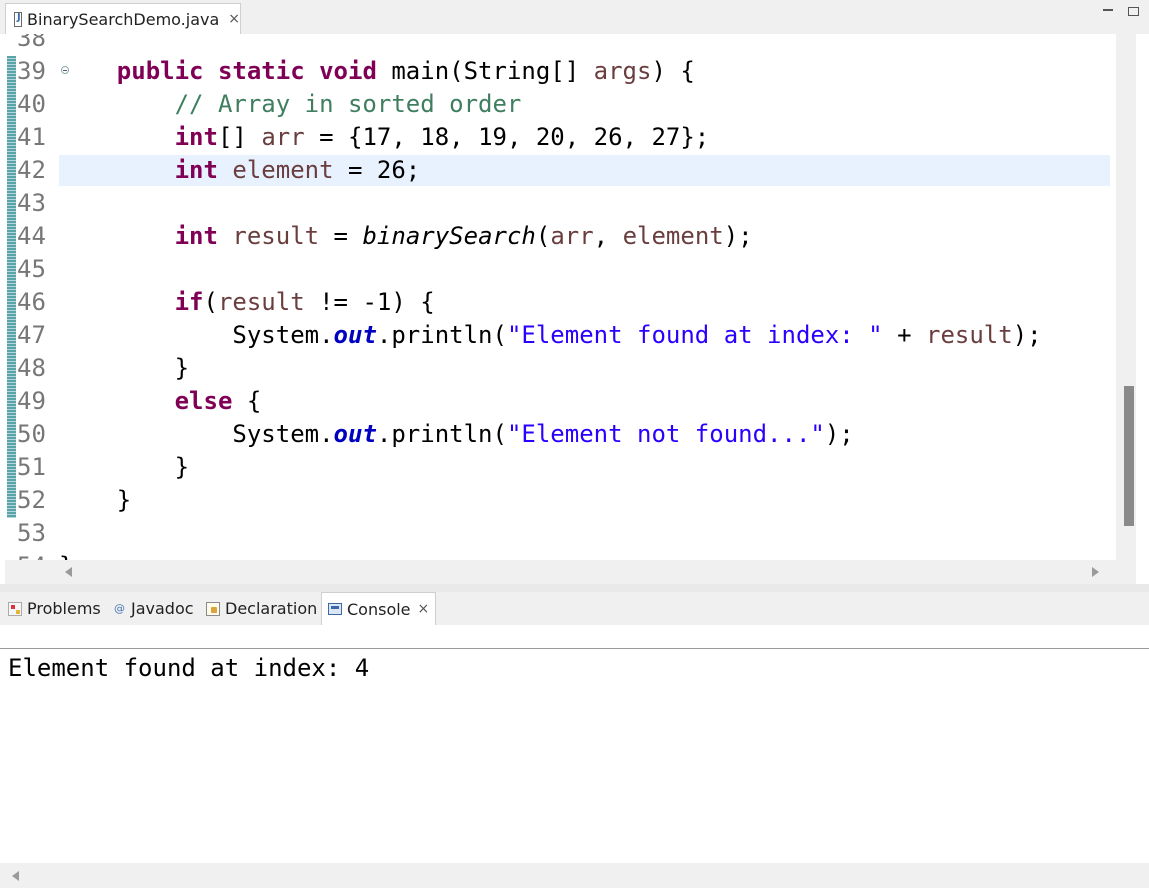  I want to click on line-number: 52, so click(31, 500).